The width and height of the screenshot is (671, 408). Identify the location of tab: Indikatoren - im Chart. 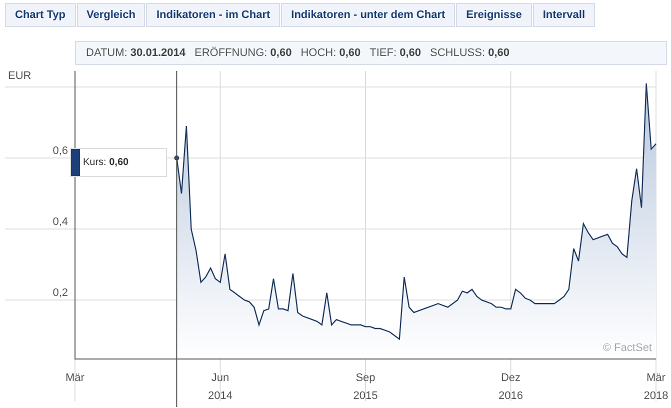
(213, 15).